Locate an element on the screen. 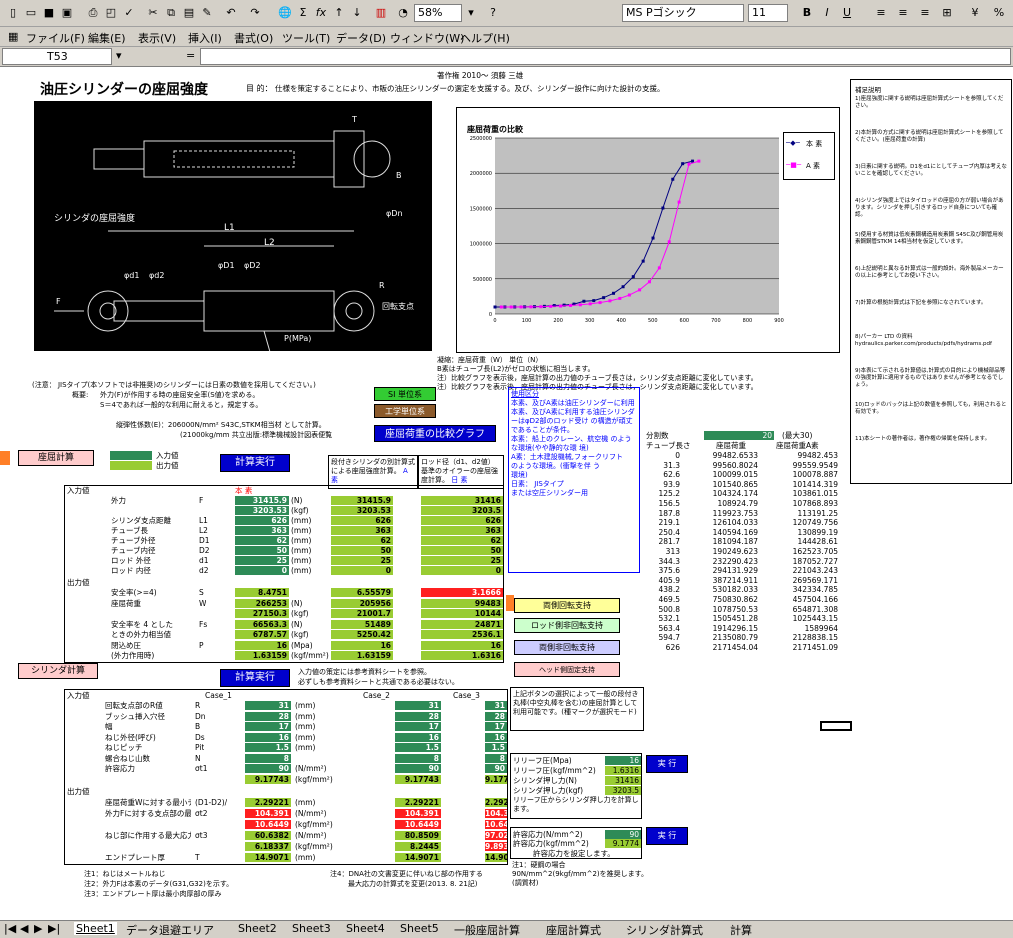 This screenshot has width=1013, height=938. tab-calc: 計算 is located at coordinates (741, 930).